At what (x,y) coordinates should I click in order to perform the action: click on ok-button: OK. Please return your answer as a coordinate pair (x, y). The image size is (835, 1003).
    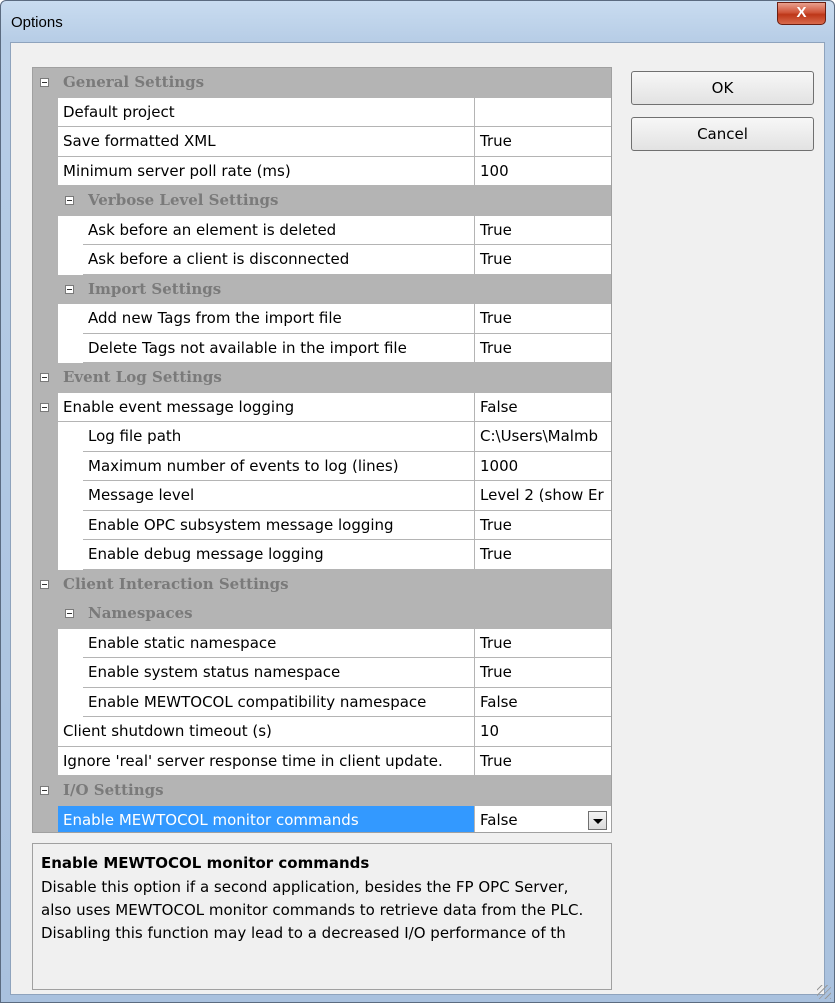
    Looking at the image, I should click on (722, 88).